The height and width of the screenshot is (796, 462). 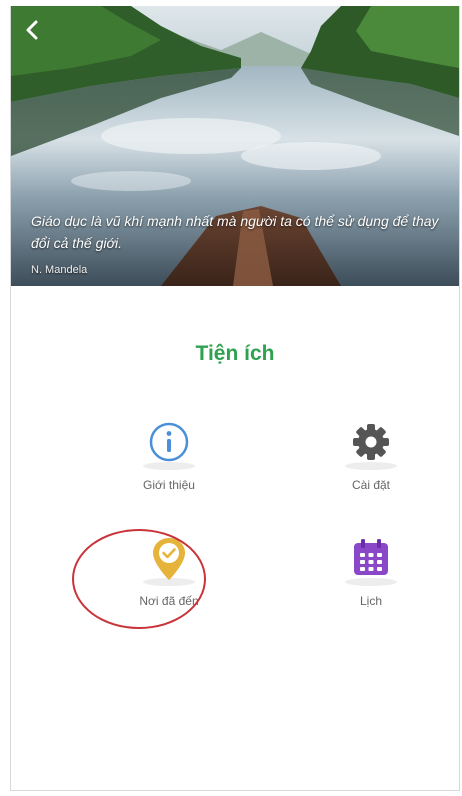 I want to click on info-icon, so click(x=169, y=442).